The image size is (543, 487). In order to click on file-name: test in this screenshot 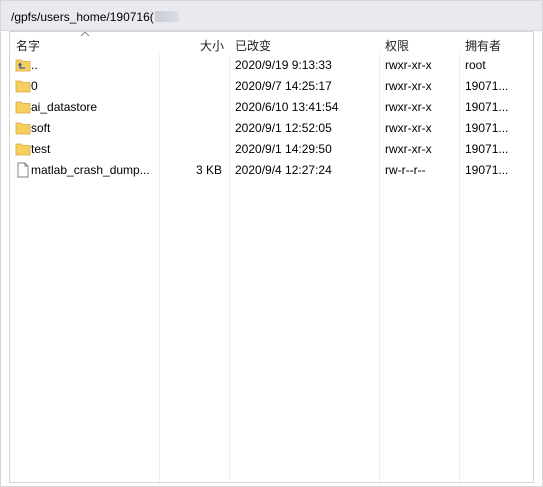, I will do `click(41, 149)`.